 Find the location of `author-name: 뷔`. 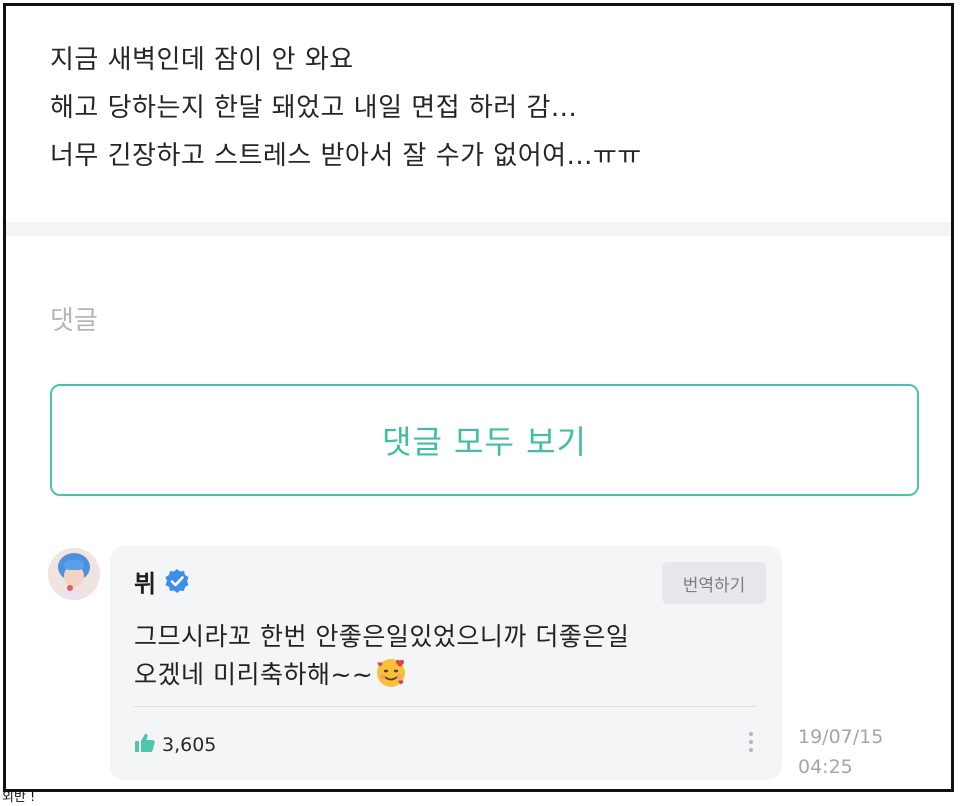

author-name: 뷔 is located at coordinates (145, 581).